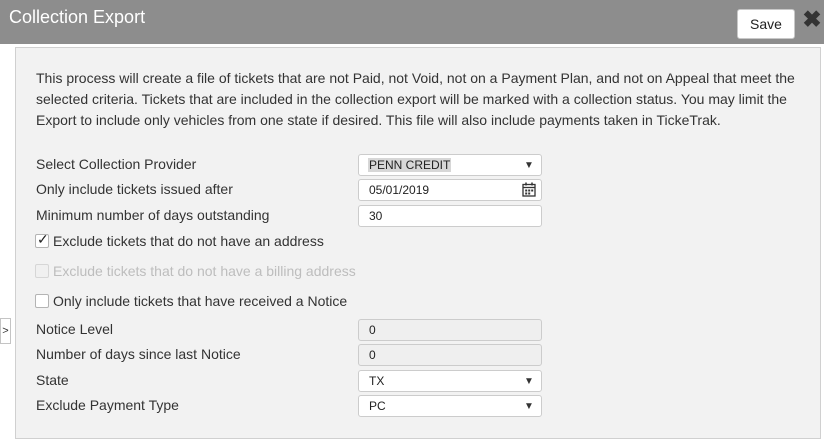 This screenshot has height=439, width=824. I want to click on save-button: Save, so click(766, 24).